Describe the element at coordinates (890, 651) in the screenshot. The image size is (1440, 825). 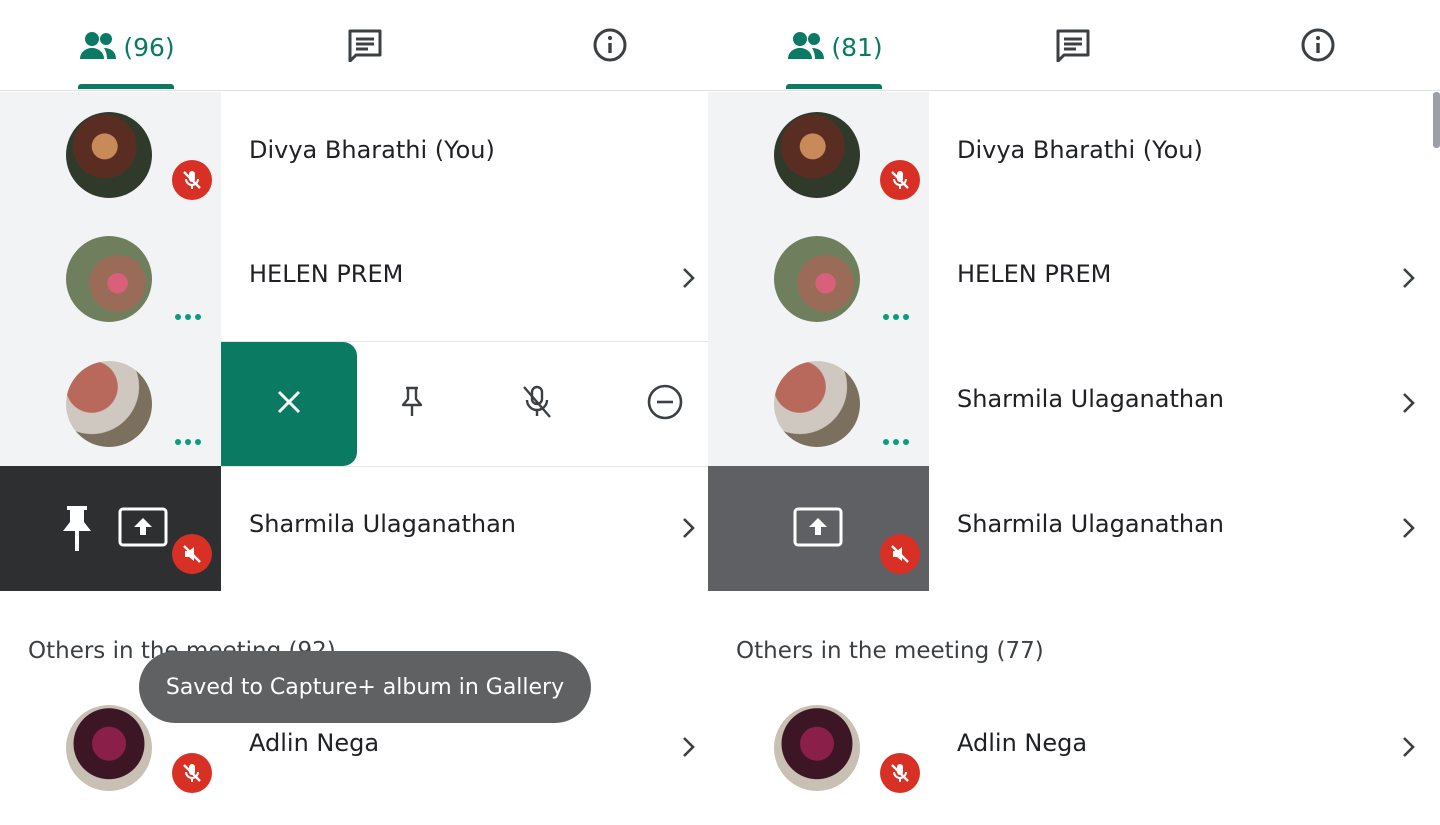
I see `others-section-label: Others in the meeting (77)` at that location.